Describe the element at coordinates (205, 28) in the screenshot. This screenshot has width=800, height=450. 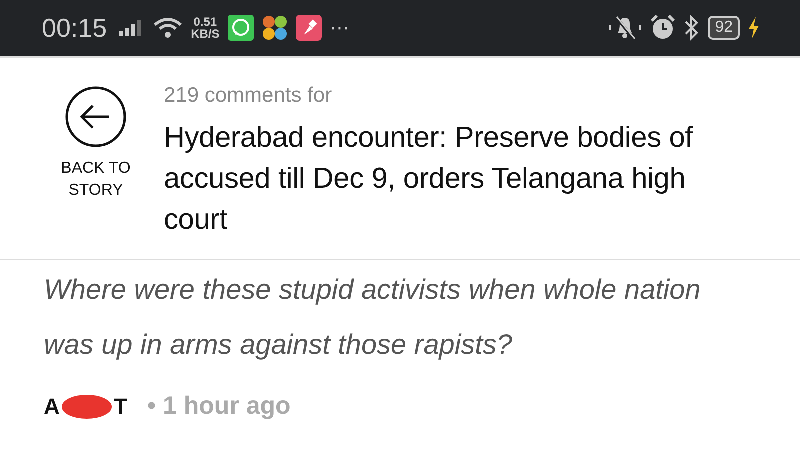
I see `network-speed: 0.51 KB/S` at that location.